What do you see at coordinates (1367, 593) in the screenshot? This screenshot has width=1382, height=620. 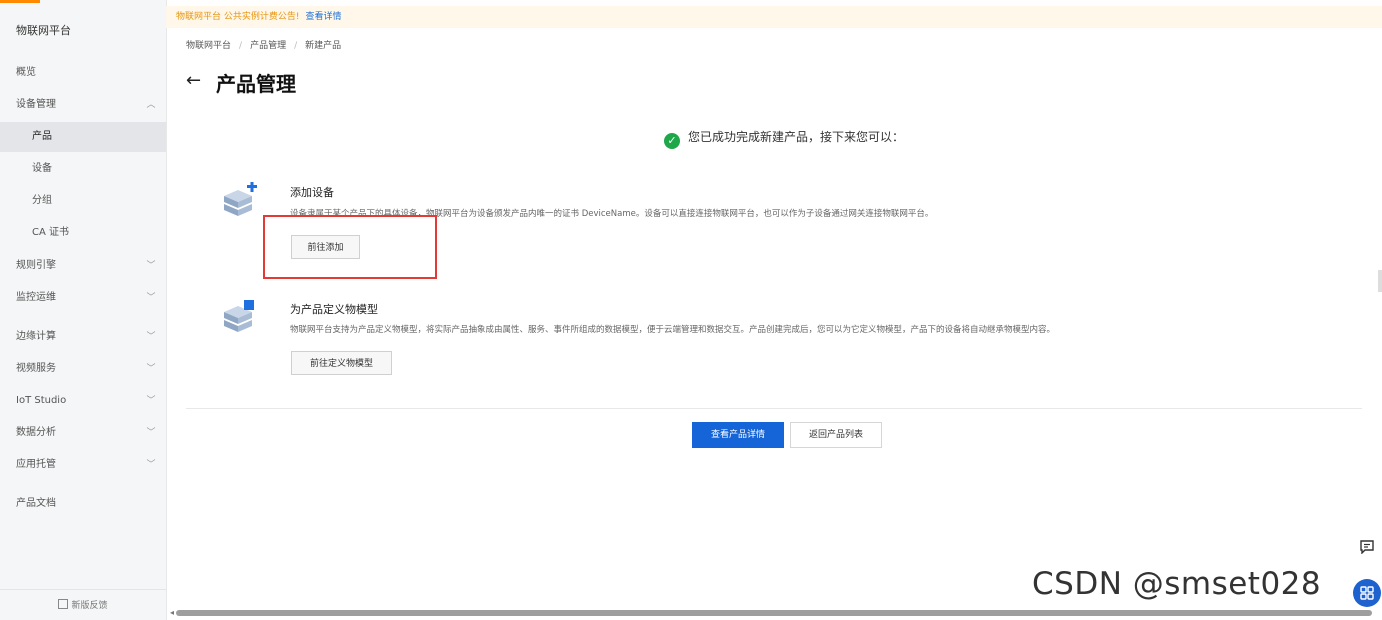 I see `apps-grid-icon` at bounding box center [1367, 593].